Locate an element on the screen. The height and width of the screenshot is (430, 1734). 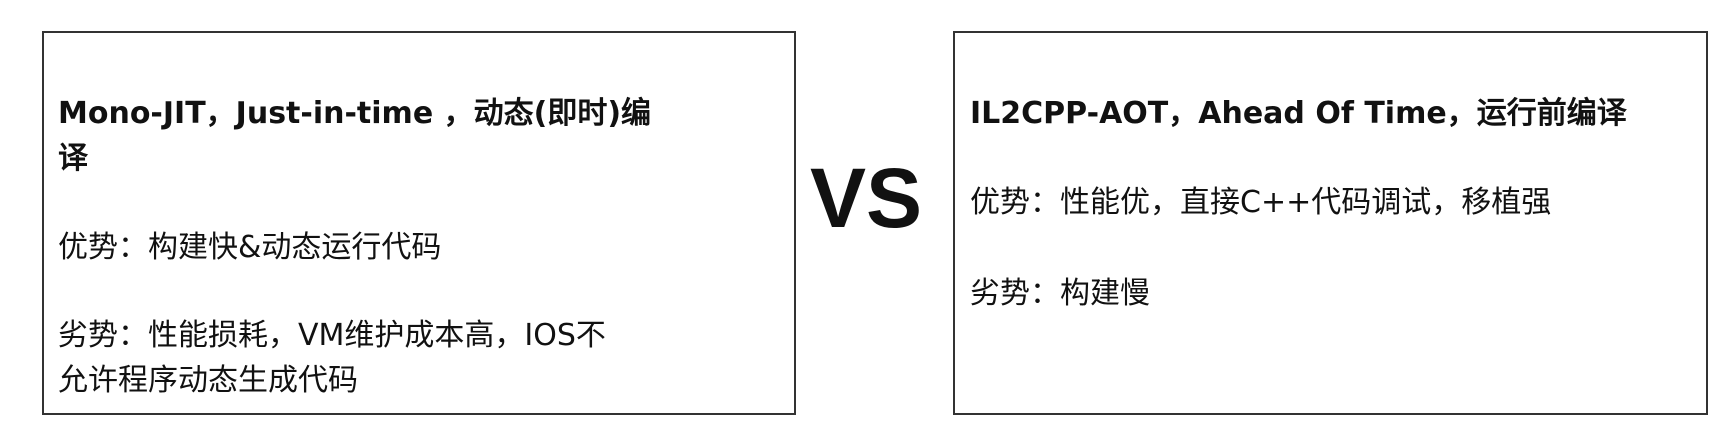
mono-jit-cons: 劣势：性能损耗，VM维护成本高，IOS不 is located at coordinates (332, 335).